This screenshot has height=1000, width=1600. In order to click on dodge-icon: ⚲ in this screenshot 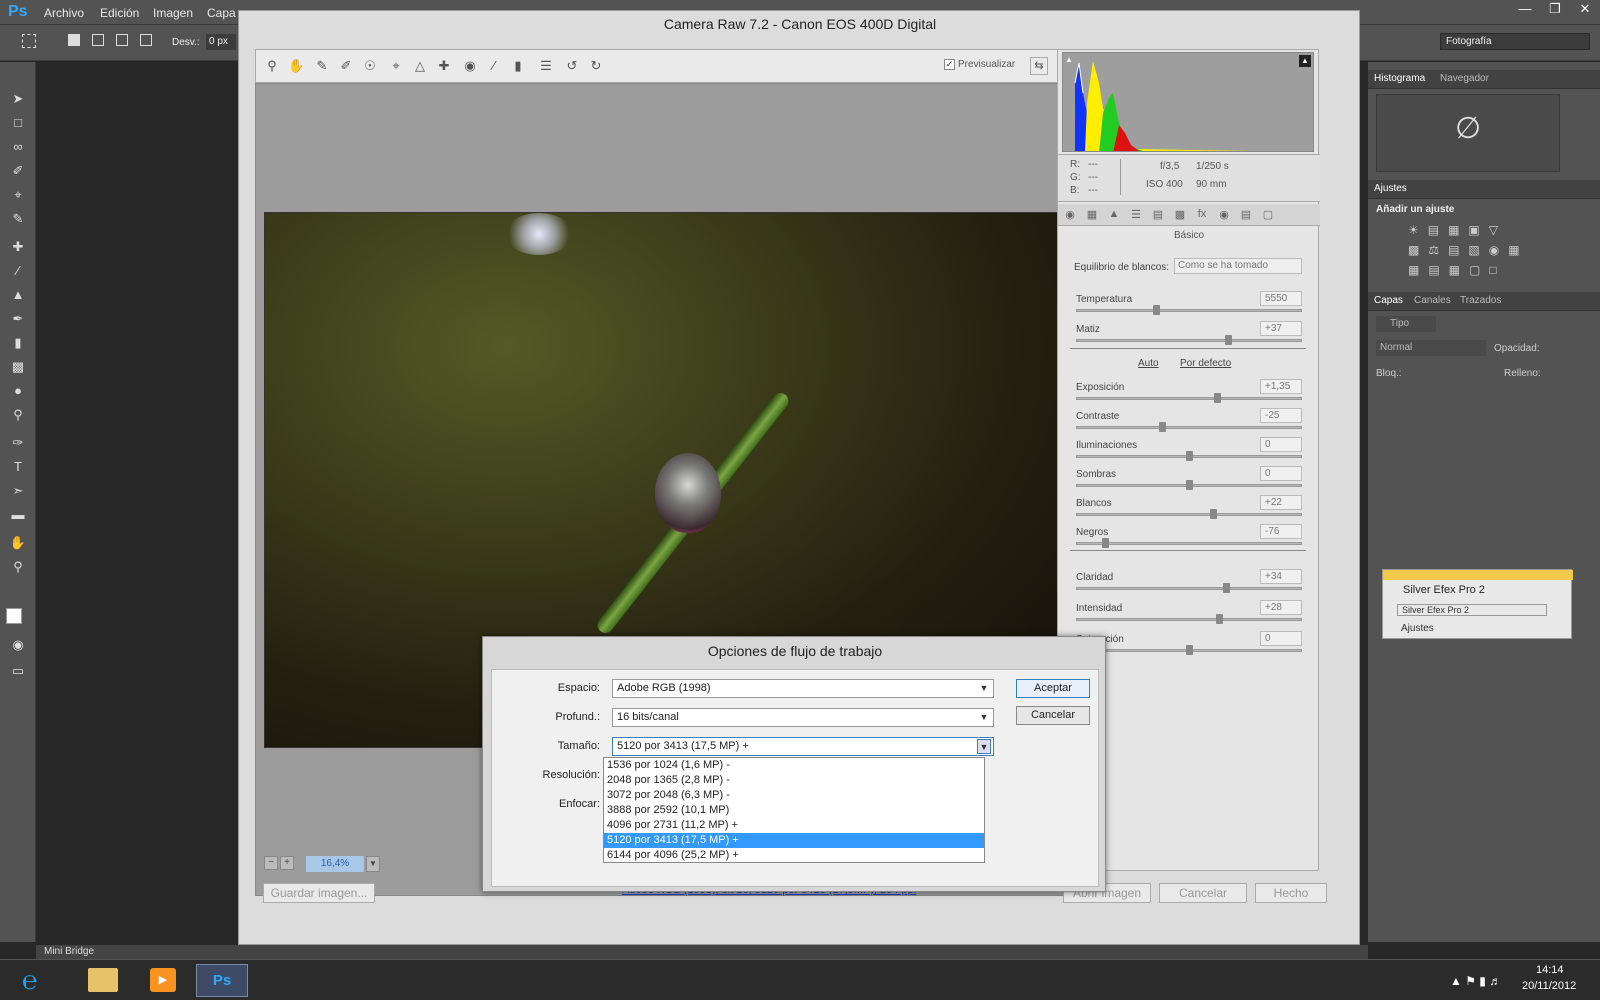, I will do `click(18, 415)`.